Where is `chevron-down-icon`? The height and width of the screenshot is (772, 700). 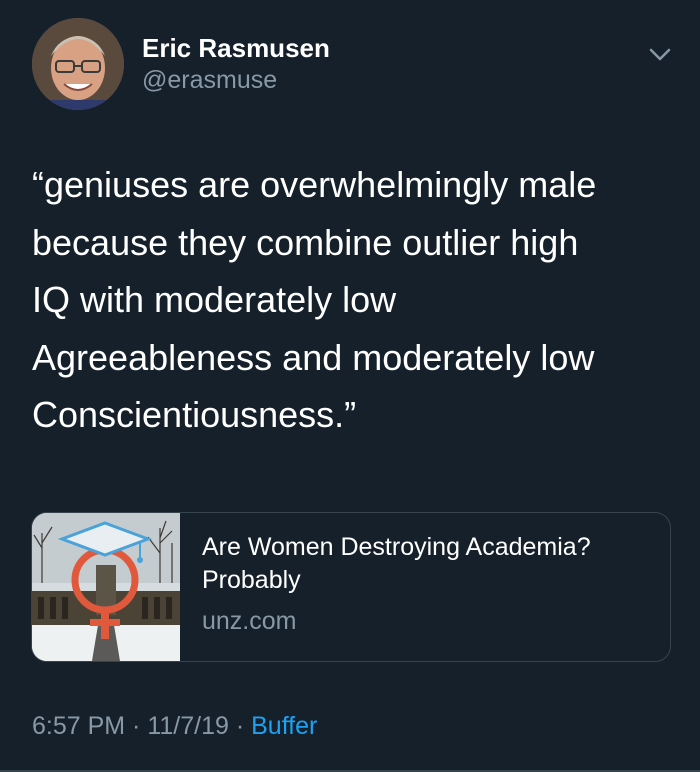 chevron-down-icon is located at coordinates (660, 54).